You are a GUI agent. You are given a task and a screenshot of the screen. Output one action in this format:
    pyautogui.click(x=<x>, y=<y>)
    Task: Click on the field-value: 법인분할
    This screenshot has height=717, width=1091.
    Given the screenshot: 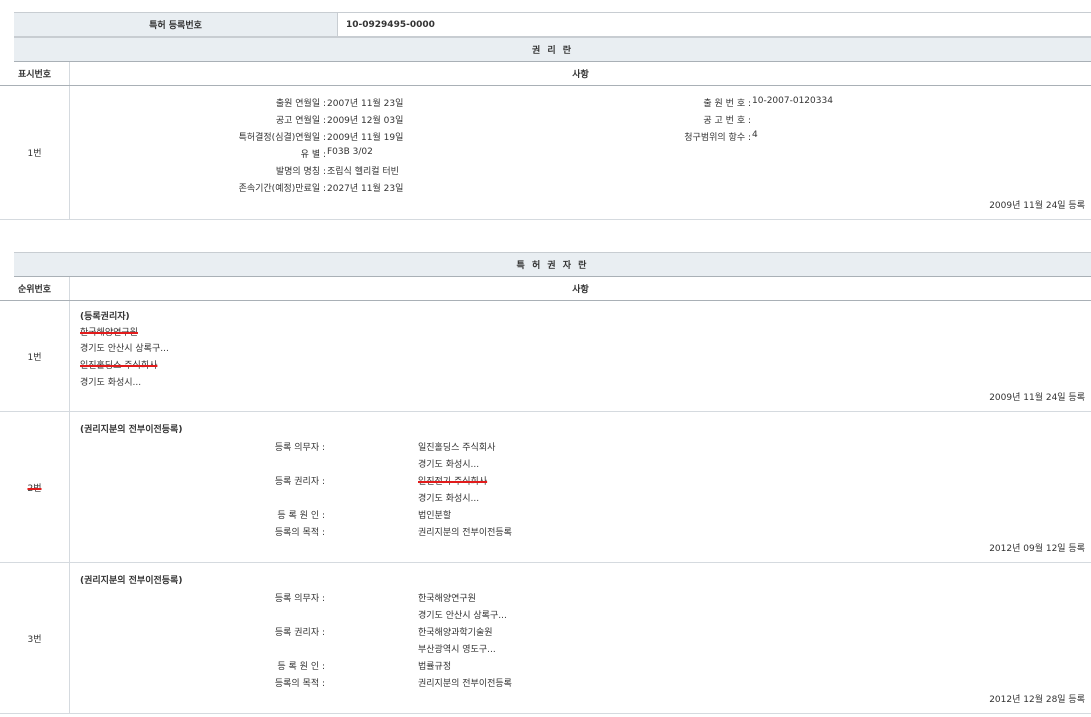 What is the action you would take?
    pyautogui.click(x=434, y=514)
    